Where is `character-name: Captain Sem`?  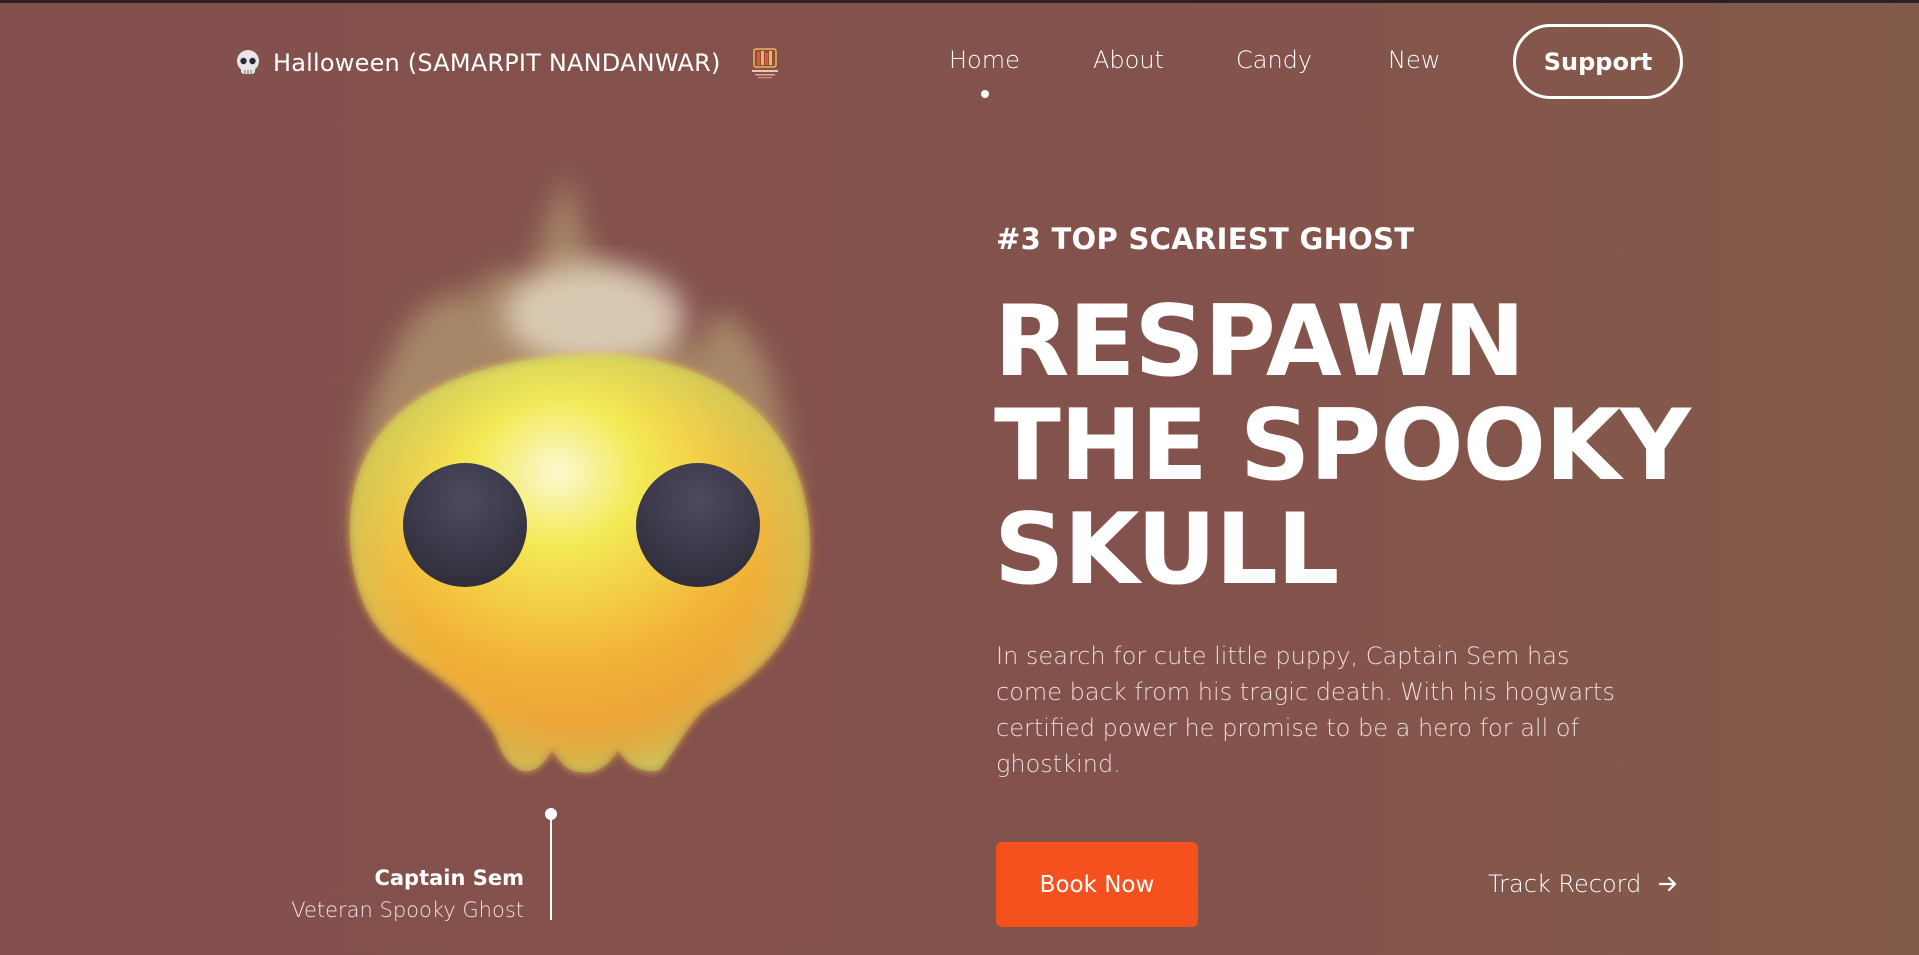
character-name: Captain Sem is located at coordinates (449, 878).